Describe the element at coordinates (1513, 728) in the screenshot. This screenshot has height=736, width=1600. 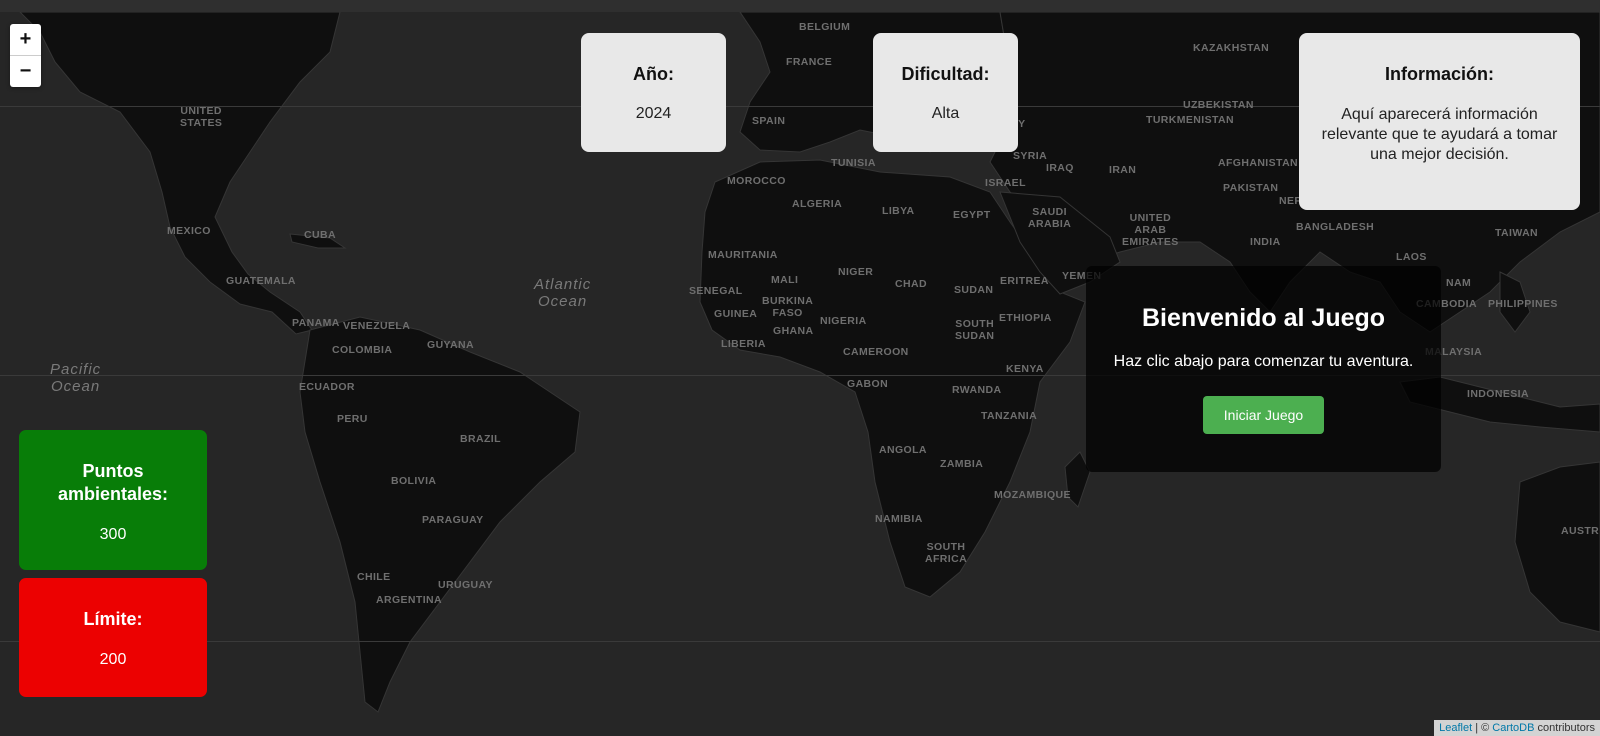
I see `cartodb-link: CartoDB` at that location.